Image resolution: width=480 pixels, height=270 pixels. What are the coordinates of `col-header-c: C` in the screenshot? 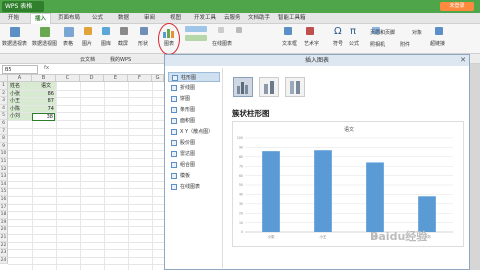 It's located at (68, 78).